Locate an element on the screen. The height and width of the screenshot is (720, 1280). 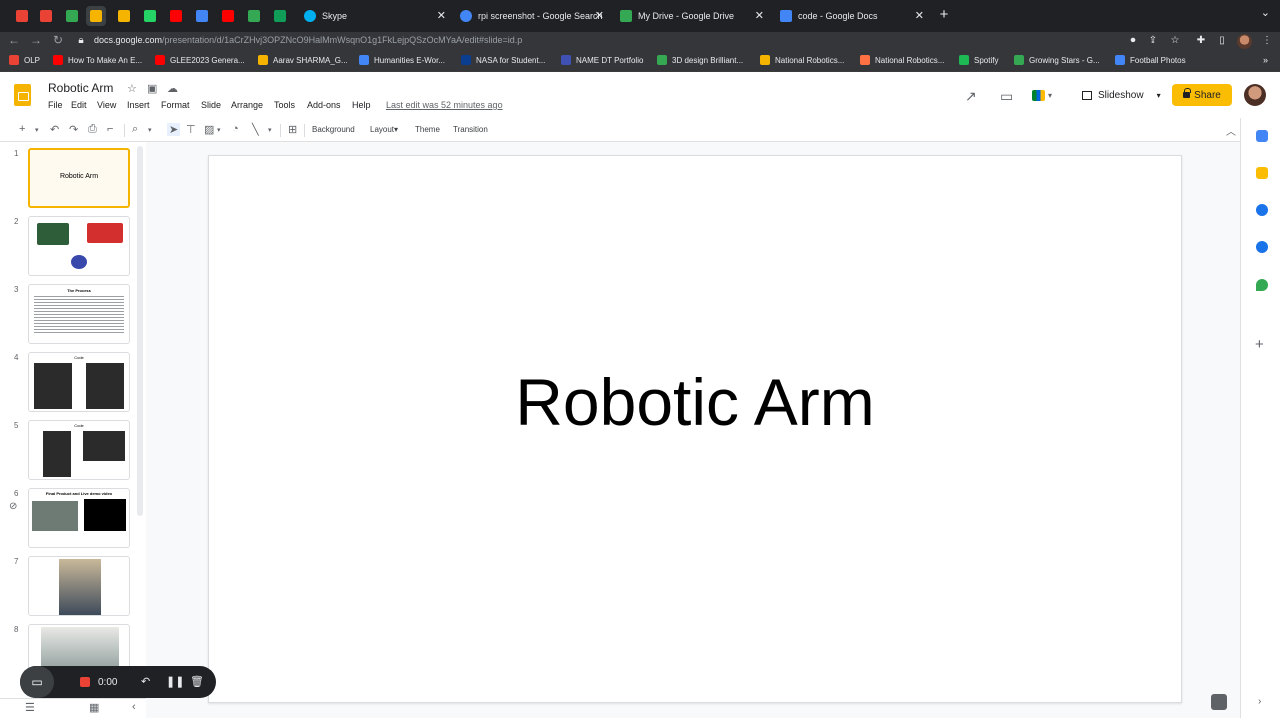
line-icon: ╲ is located at coordinates (255, 129).